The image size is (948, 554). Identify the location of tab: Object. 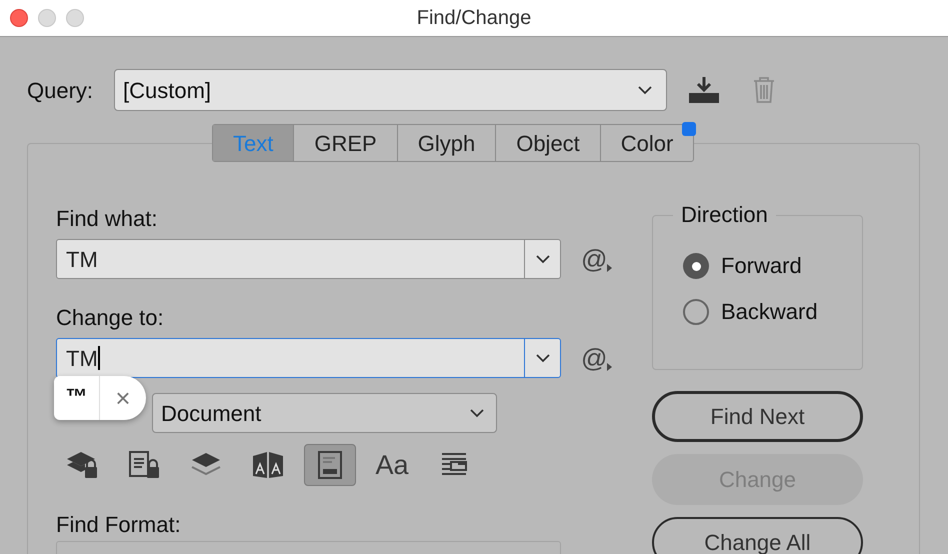
(547, 143).